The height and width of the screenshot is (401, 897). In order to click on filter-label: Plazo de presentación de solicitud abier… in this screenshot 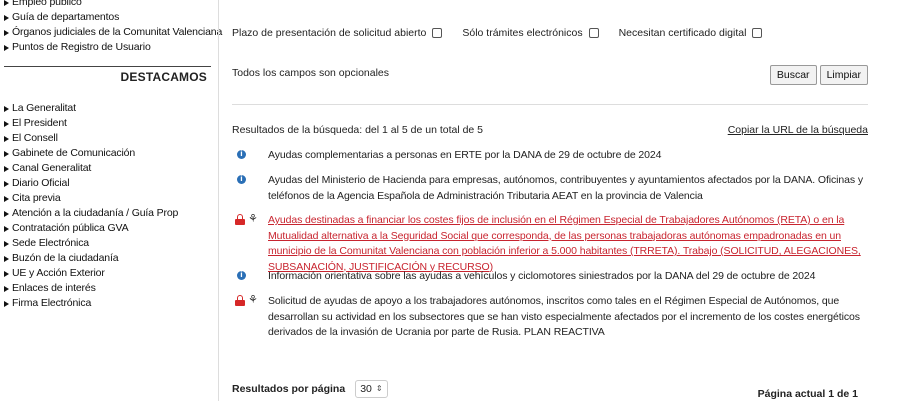, I will do `click(329, 33)`.